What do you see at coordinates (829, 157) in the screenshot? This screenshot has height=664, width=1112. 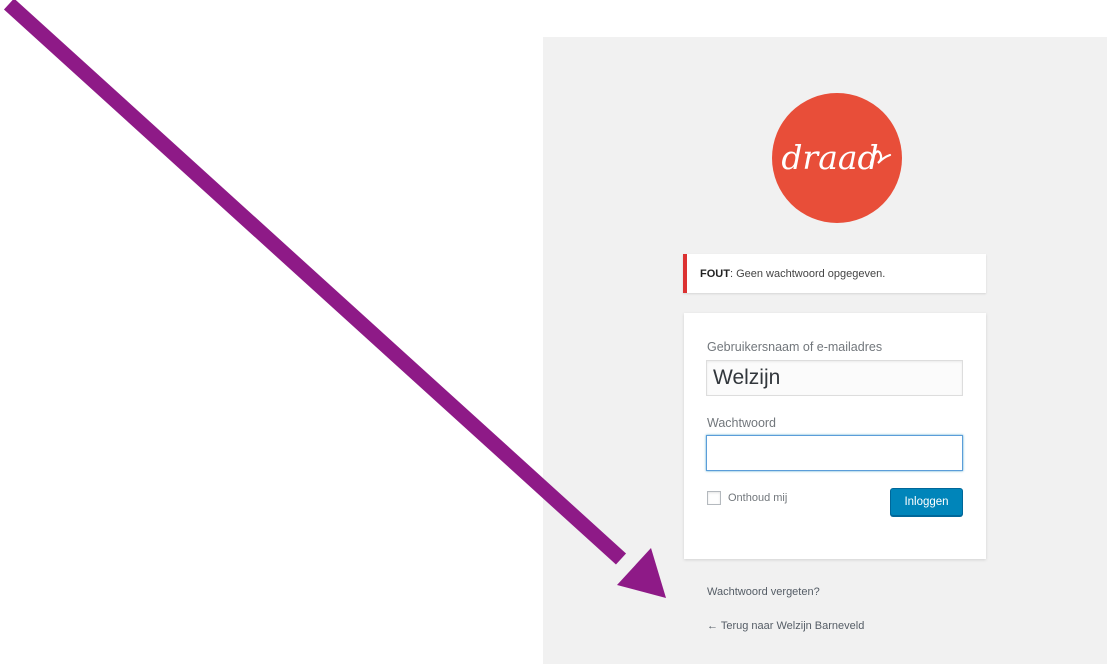 I see `logo-wordmark: draad` at bounding box center [829, 157].